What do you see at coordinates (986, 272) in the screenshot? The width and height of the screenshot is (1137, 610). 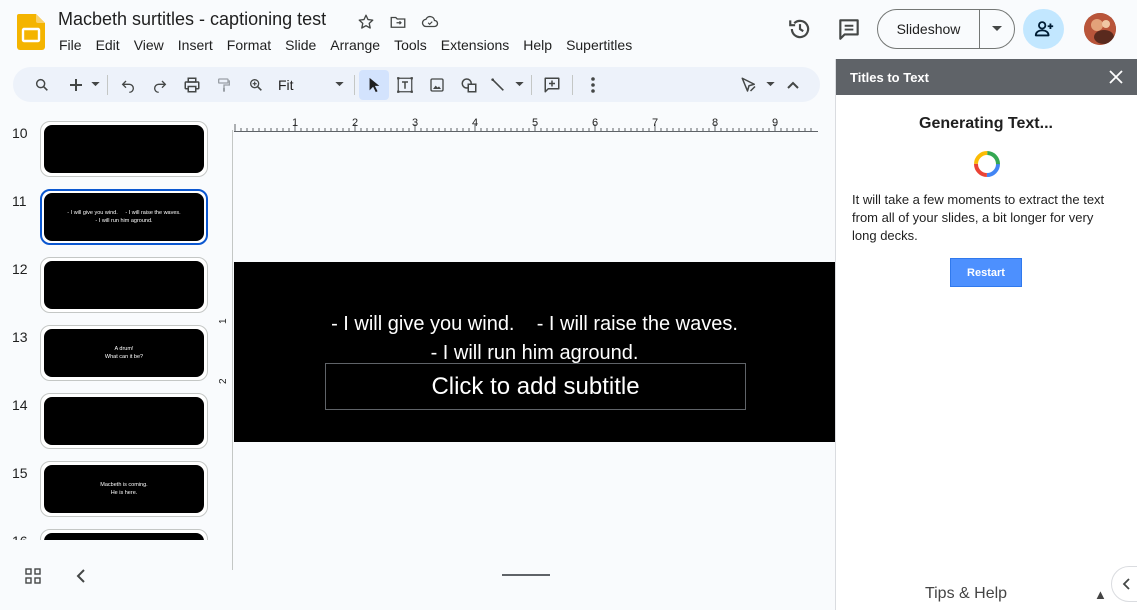 I see `restart-button: Restart` at bounding box center [986, 272].